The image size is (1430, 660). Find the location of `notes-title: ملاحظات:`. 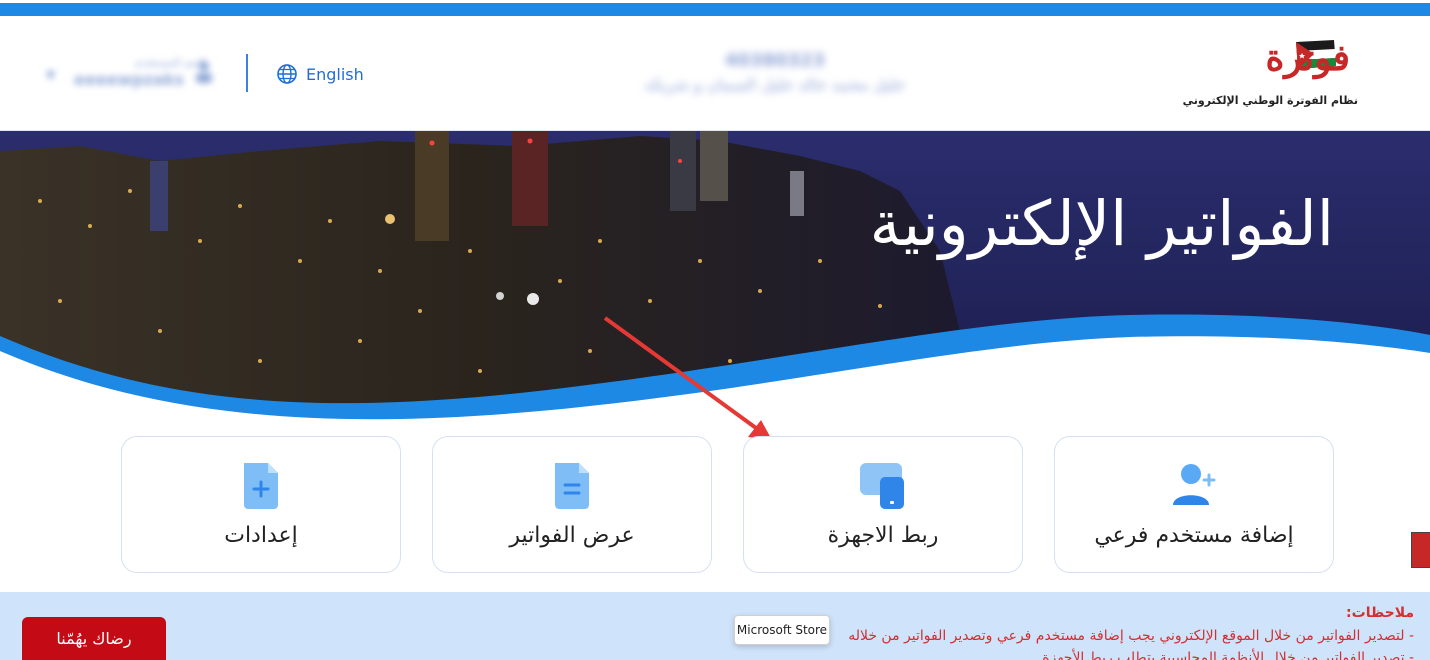

notes-title: ملاحظات: is located at coordinates (1380, 613).